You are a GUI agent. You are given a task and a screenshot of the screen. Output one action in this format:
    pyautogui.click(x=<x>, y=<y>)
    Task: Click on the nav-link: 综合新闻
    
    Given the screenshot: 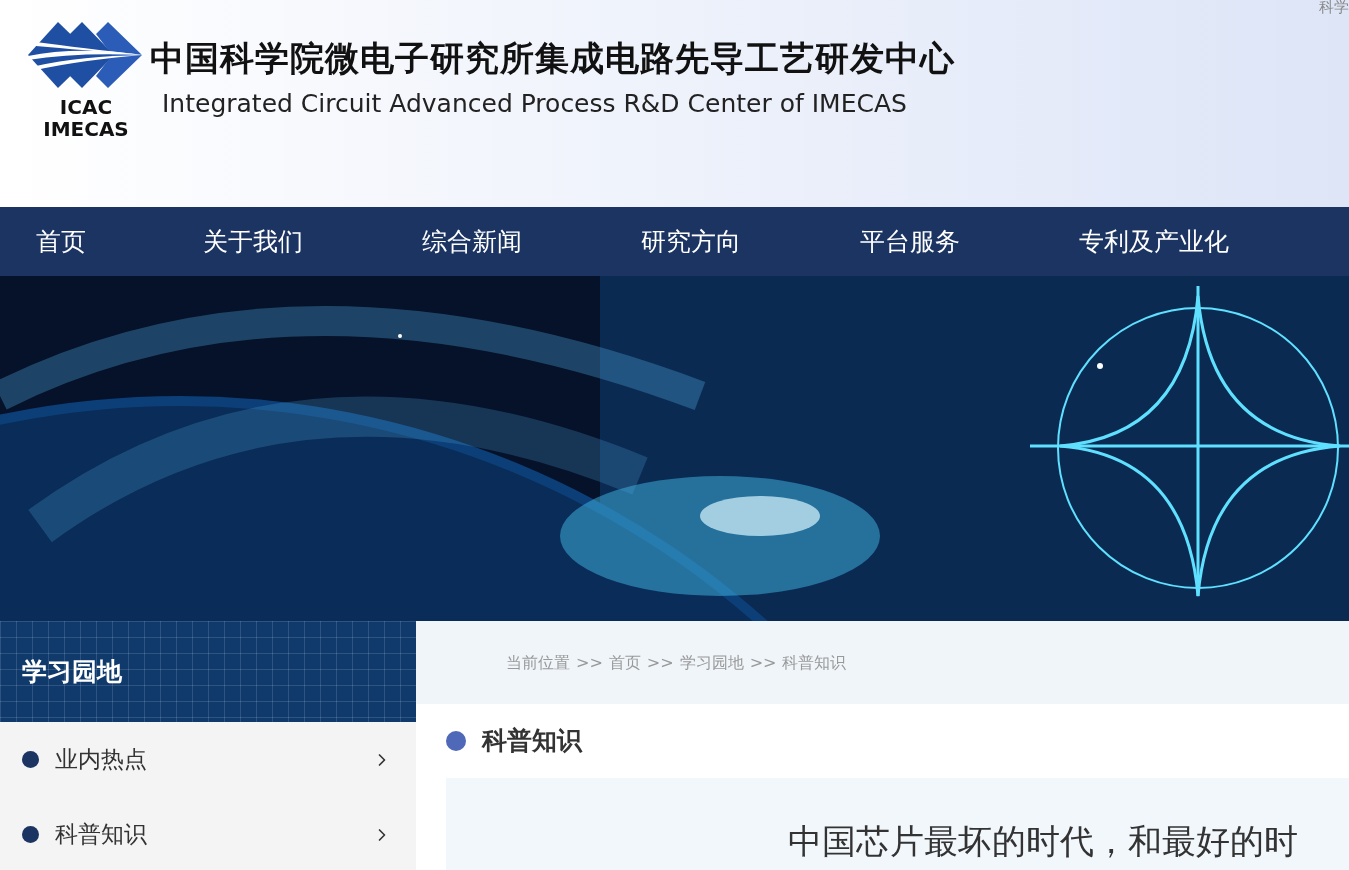 What is the action you would take?
    pyautogui.click(x=531, y=241)
    